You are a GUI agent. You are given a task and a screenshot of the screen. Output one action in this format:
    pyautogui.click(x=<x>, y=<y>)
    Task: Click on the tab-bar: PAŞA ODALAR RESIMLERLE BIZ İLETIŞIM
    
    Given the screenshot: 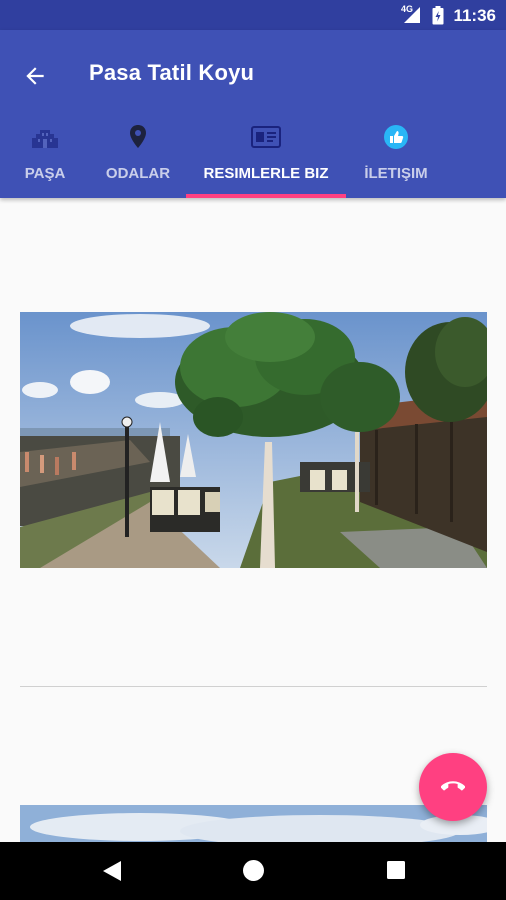 What is the action you would take?
    pyautogui.click(x=253, y=158)
    